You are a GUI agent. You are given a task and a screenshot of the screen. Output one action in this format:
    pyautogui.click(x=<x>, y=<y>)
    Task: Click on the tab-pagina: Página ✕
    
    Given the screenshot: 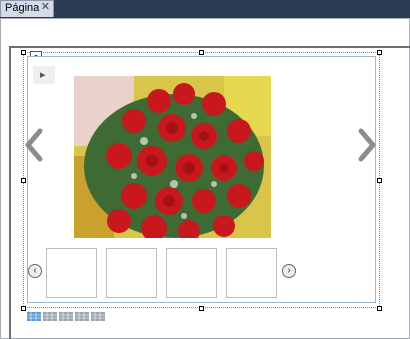 What is the action you would take?
    pyautogui.click(x=27, y=8)
    